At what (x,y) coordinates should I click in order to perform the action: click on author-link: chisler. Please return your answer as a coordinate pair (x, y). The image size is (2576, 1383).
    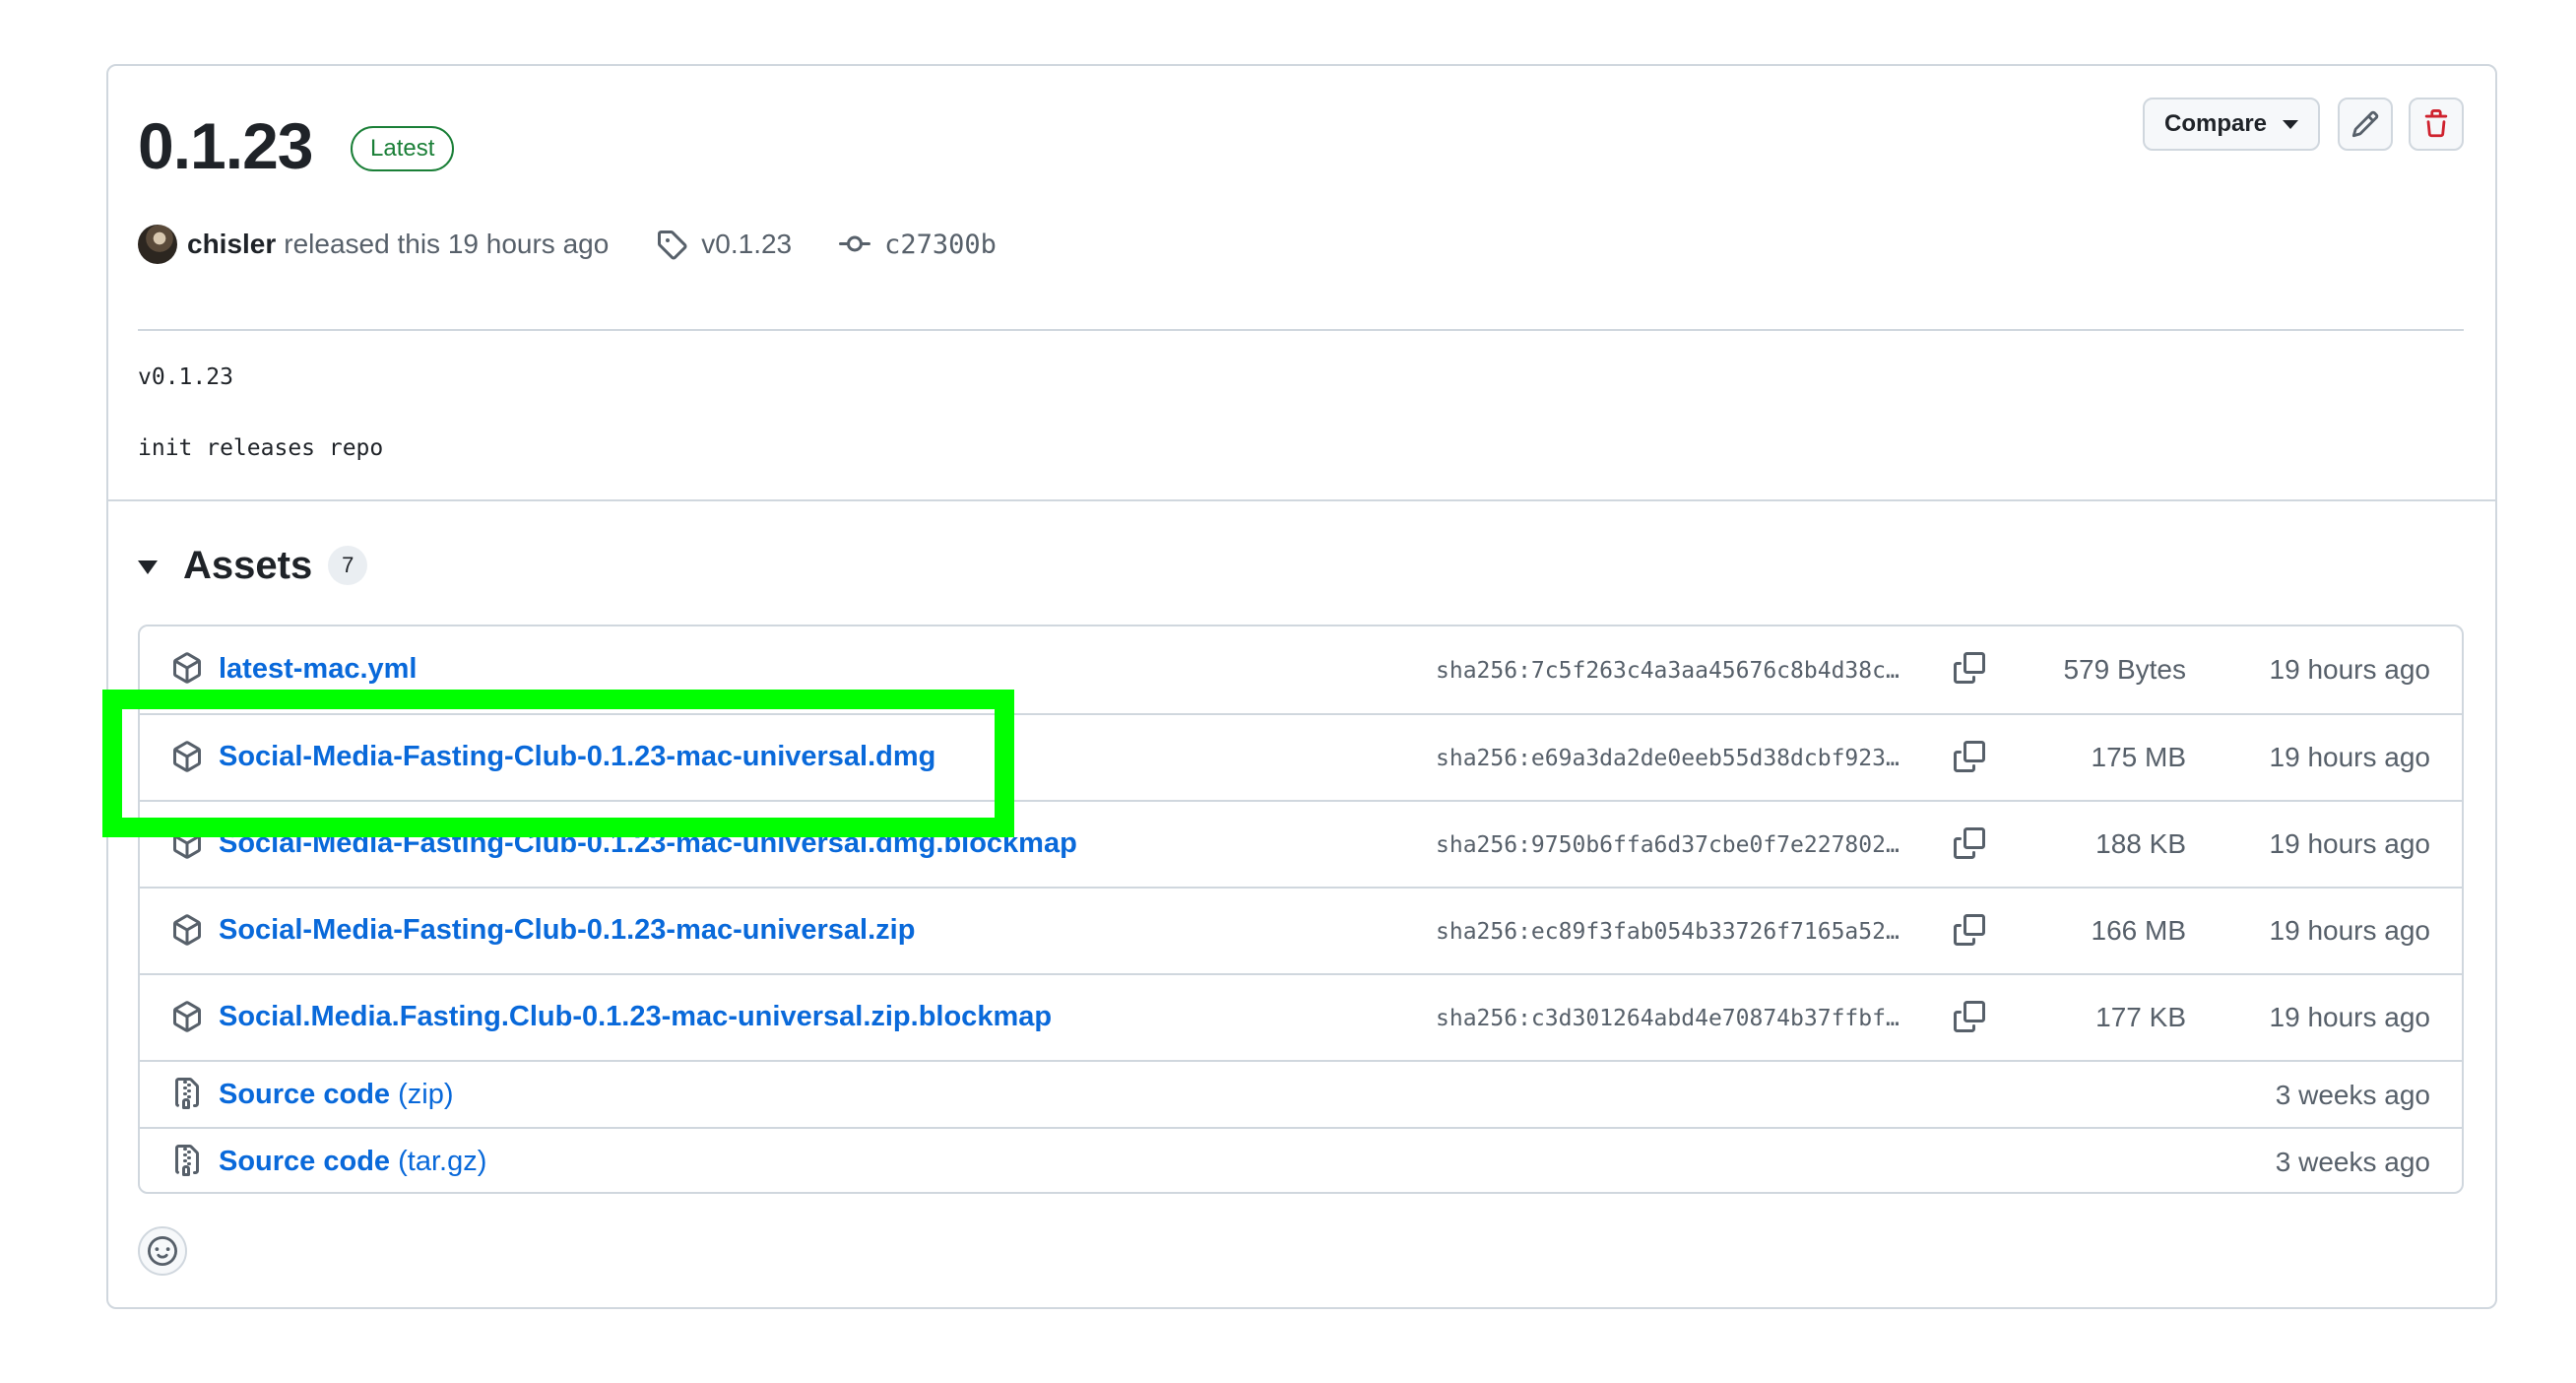
    Looking at the image, I should click on (231, 244).